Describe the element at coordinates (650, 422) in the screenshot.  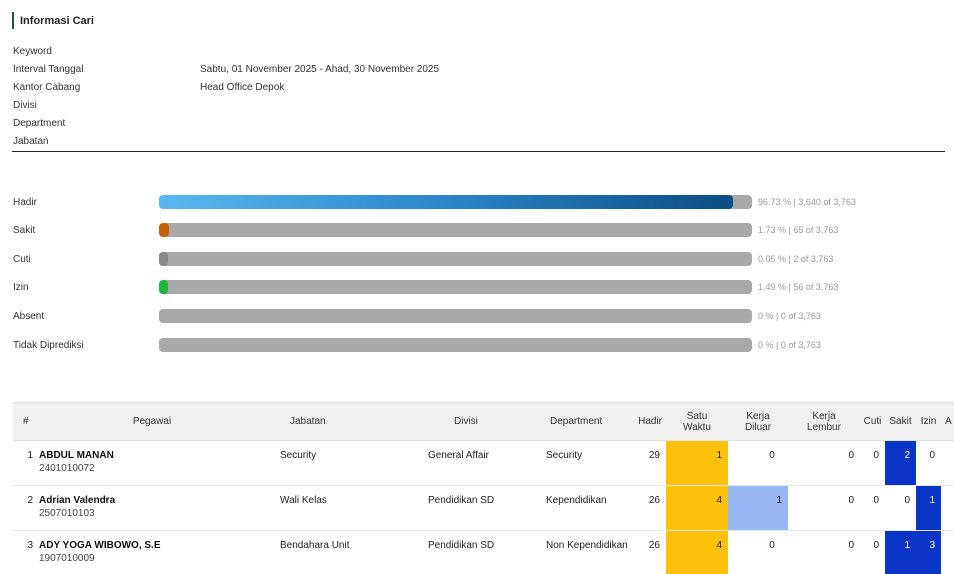
I see `col-header-hadir: Hadir` at that location.